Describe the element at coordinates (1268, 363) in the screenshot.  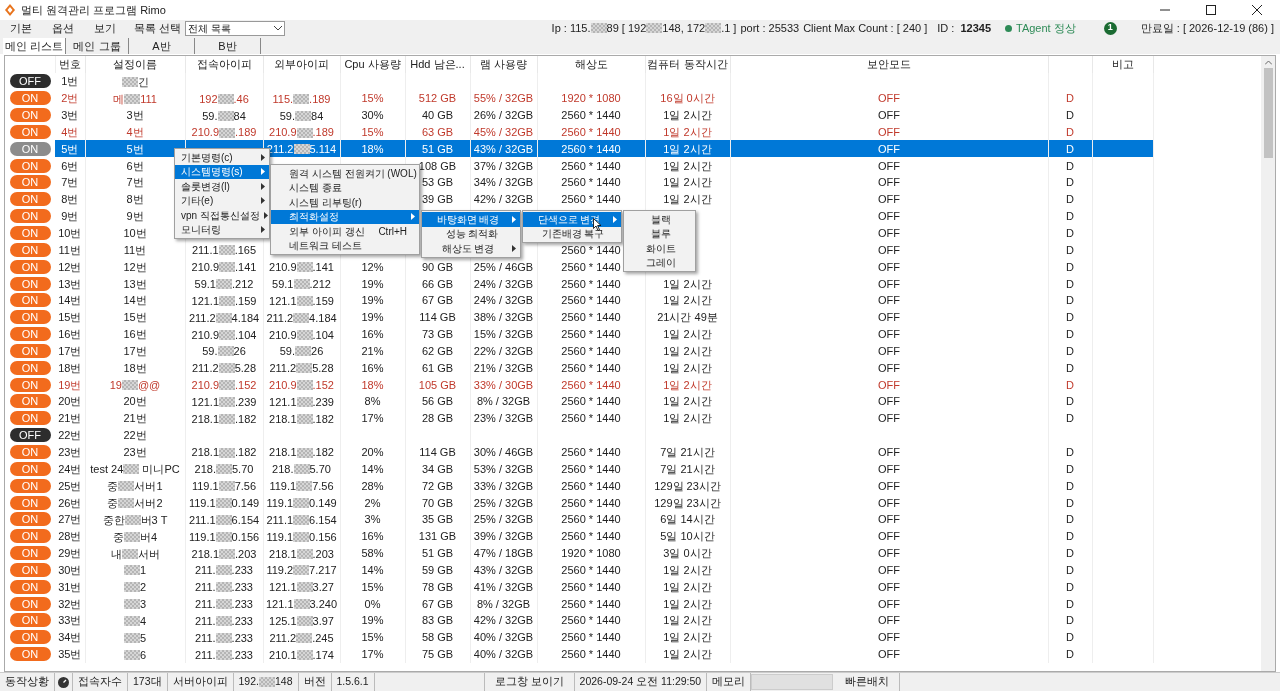
I see `scrollbar` at that location.